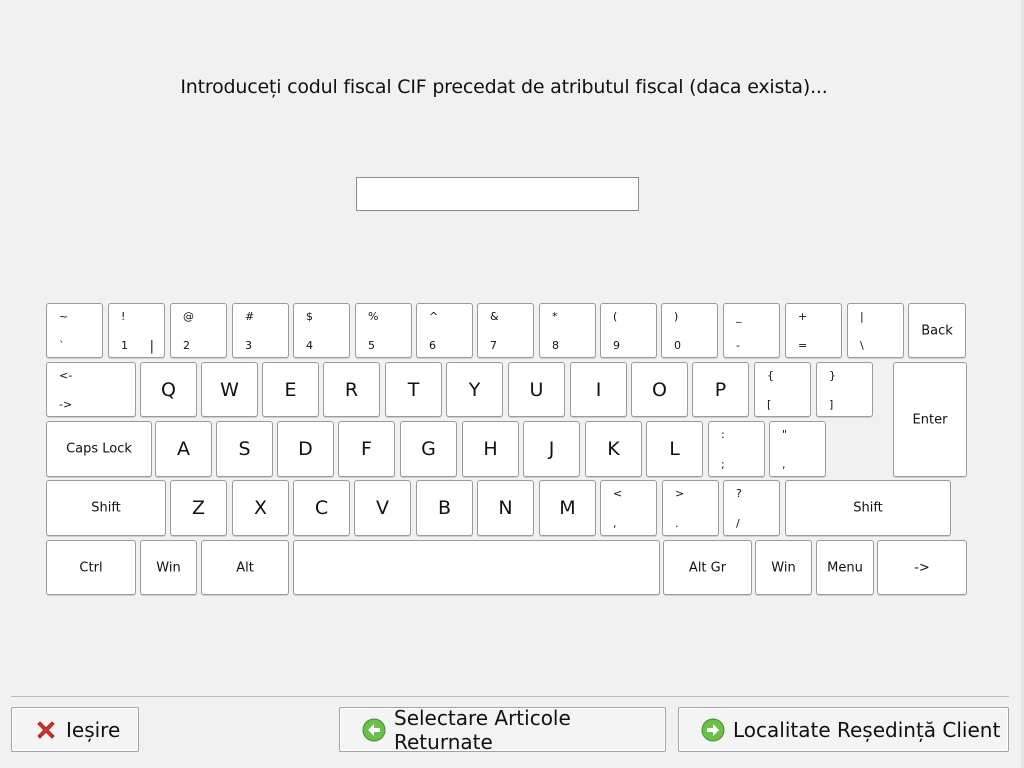 This screenshot has width=1024, height=768. Describe the element at coordinates (674, 449) in the screenshot. I see `key-l: L` at that location.